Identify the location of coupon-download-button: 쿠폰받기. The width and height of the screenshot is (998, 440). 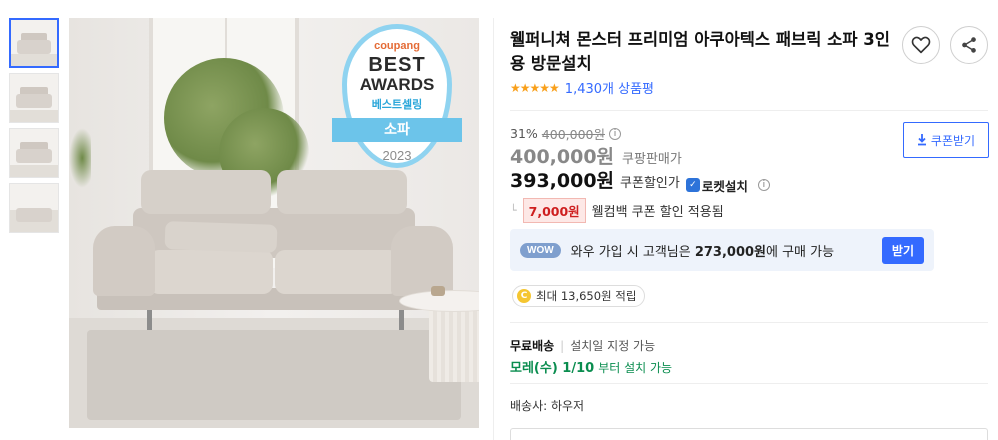
(946, 140).